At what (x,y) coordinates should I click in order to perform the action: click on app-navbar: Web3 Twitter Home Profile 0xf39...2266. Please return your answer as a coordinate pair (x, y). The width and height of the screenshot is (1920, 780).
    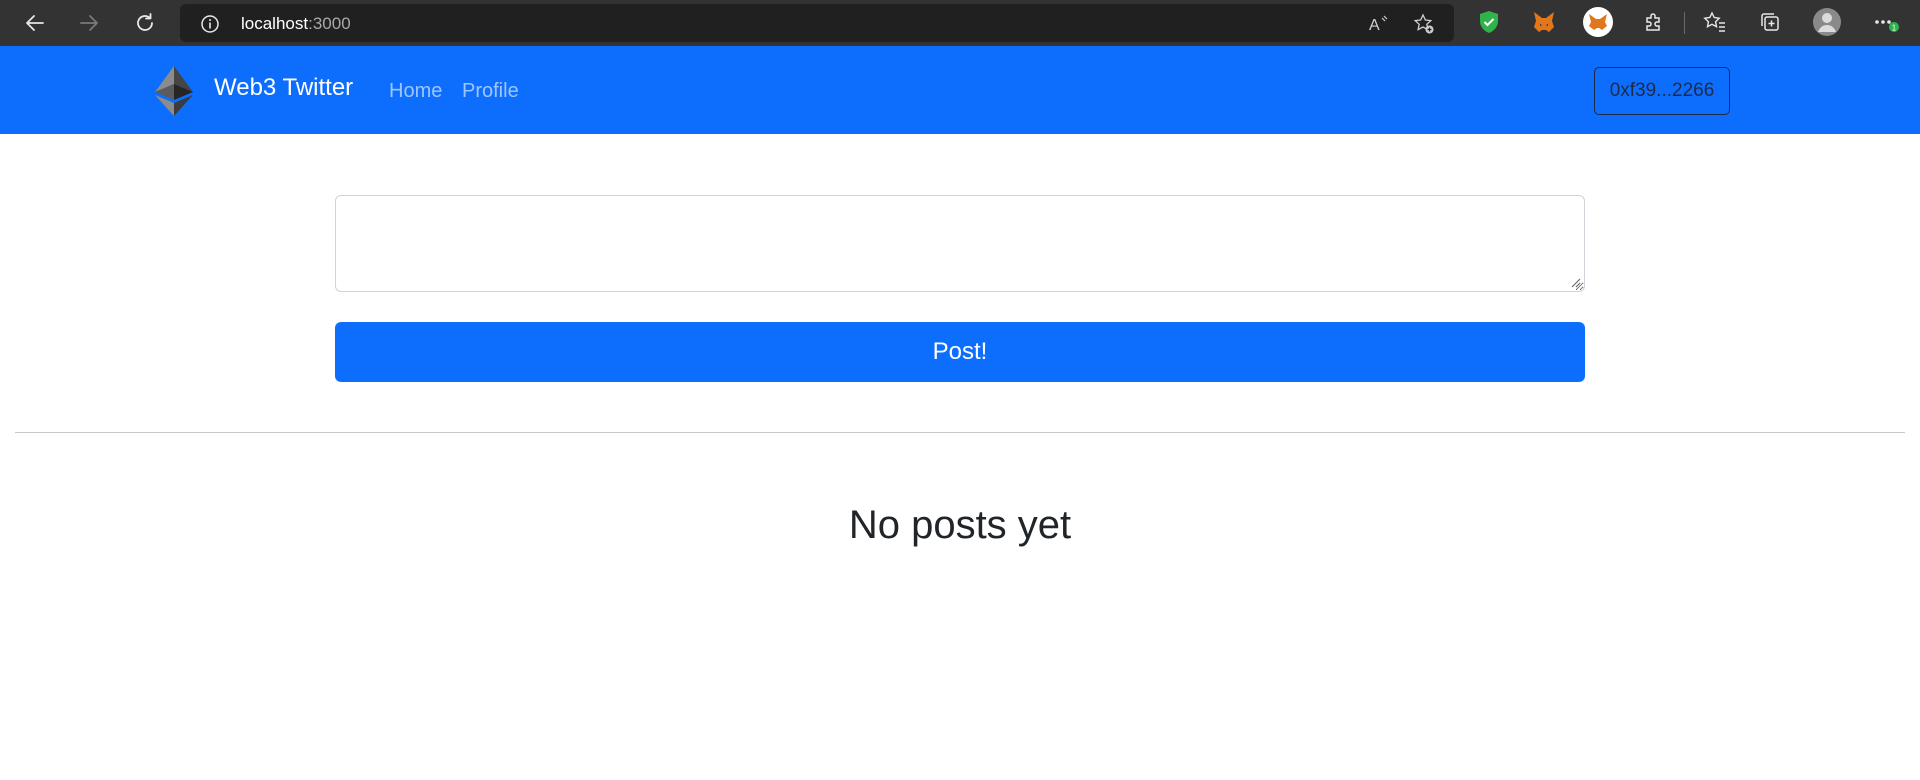
    Looking at the image, I should click on (960, 90).